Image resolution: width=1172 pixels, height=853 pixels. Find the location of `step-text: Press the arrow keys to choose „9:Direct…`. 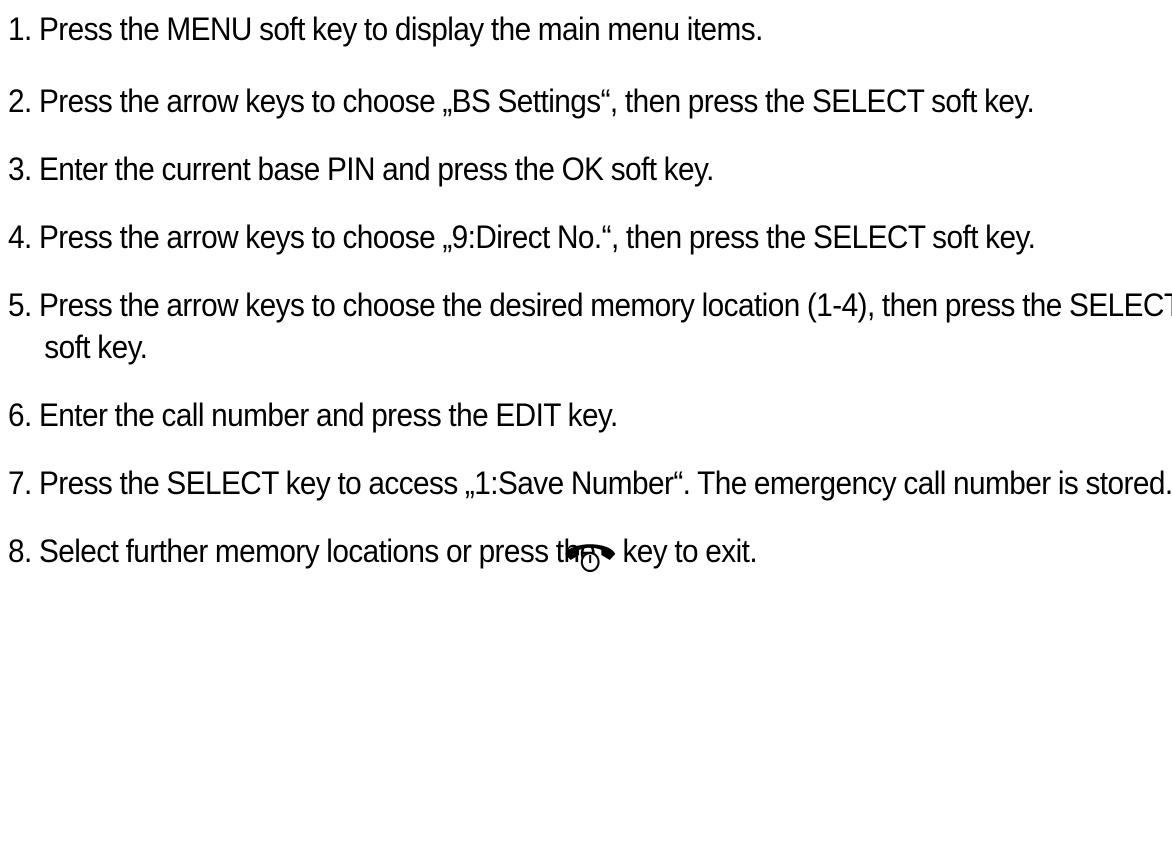

step-text: Press the arrow keys to choose „9:Direct… is located at coordinates (537, 237).